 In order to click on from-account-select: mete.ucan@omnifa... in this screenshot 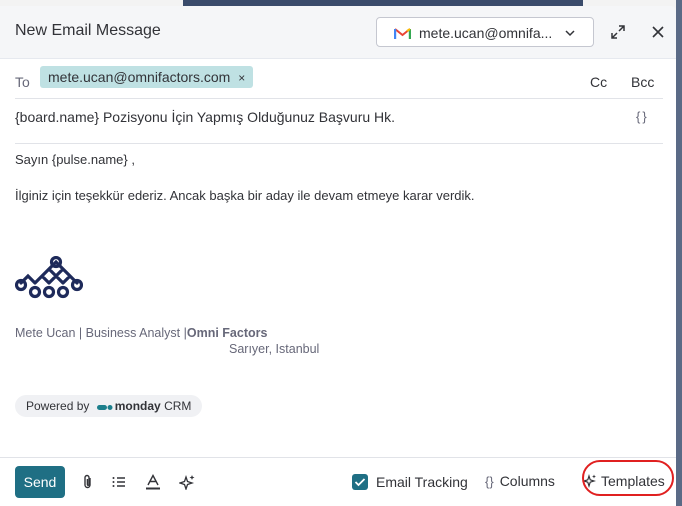, I will do `click(485, 32)`.